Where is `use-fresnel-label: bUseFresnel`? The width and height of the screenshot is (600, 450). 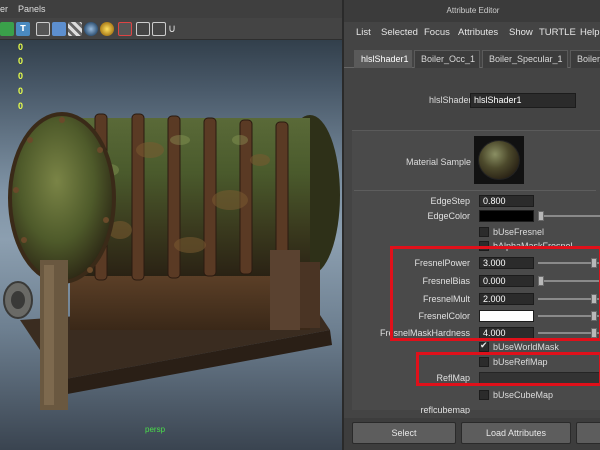
use-fresnel-label: bUseFresnel is located at coordinates (519, 232).